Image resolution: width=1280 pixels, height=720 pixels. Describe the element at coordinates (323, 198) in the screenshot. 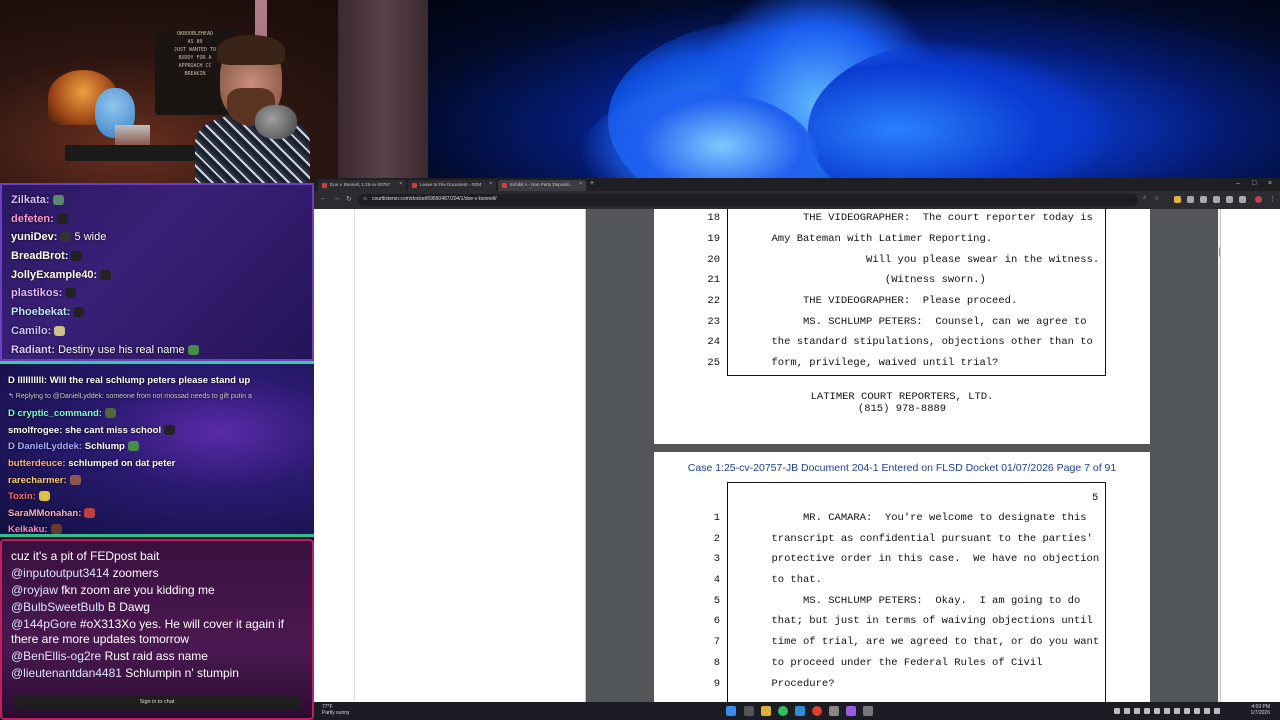

I see `back-icon: ←` at that location.